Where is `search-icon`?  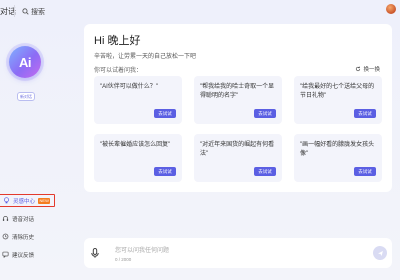 search-icon is located at coordinates (25, 11).